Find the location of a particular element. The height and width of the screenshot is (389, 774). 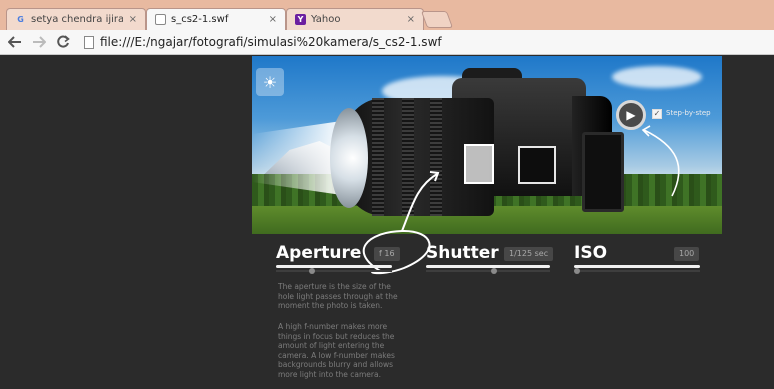

iso-value: 100 is located at coordinates (687, 254).